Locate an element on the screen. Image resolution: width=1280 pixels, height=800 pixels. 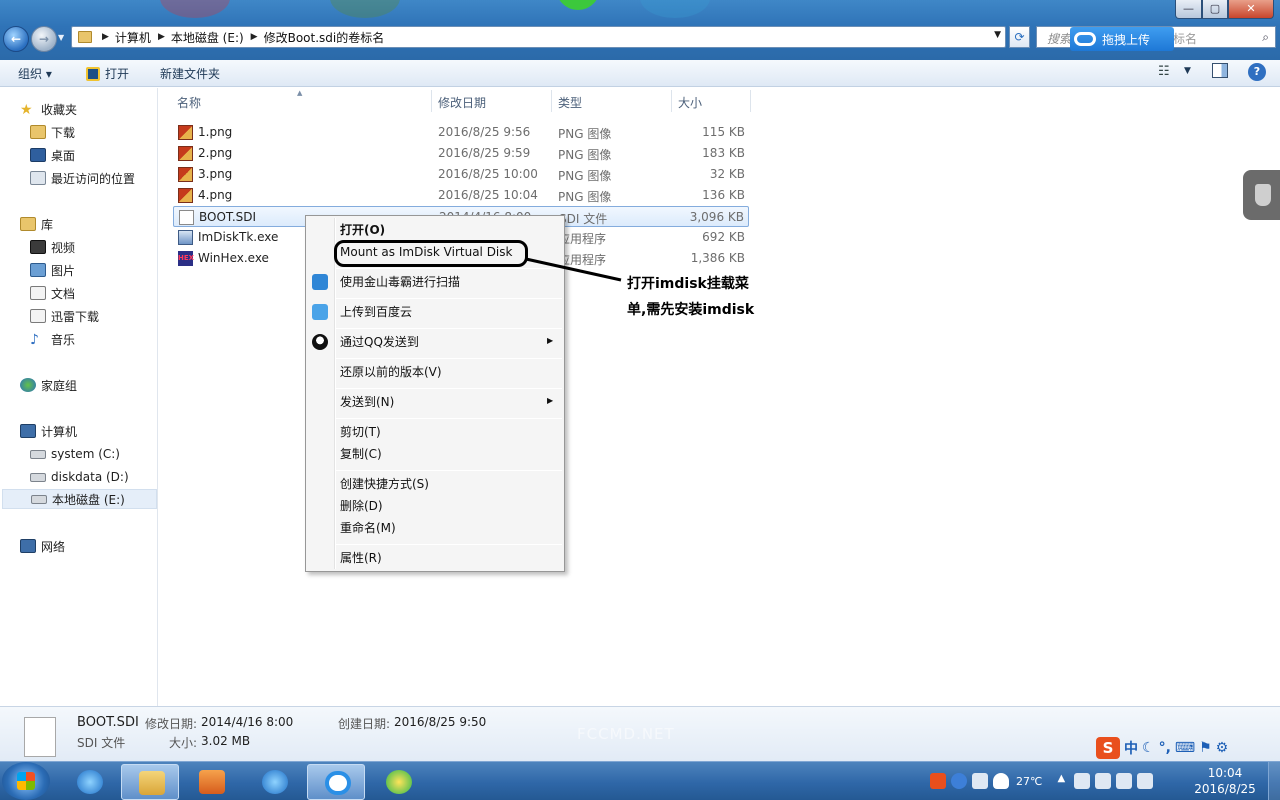
floating-side-widget is located at coordinates (1261, 195).